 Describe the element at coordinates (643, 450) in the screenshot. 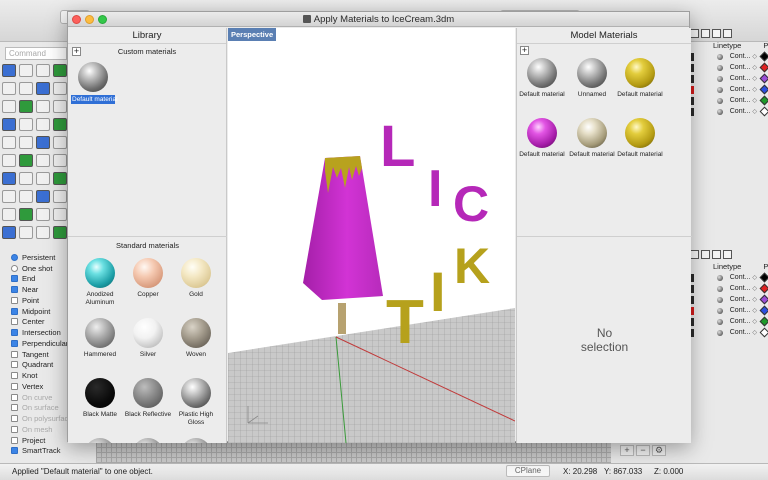

I see `remove-layer-button: −` at that location.